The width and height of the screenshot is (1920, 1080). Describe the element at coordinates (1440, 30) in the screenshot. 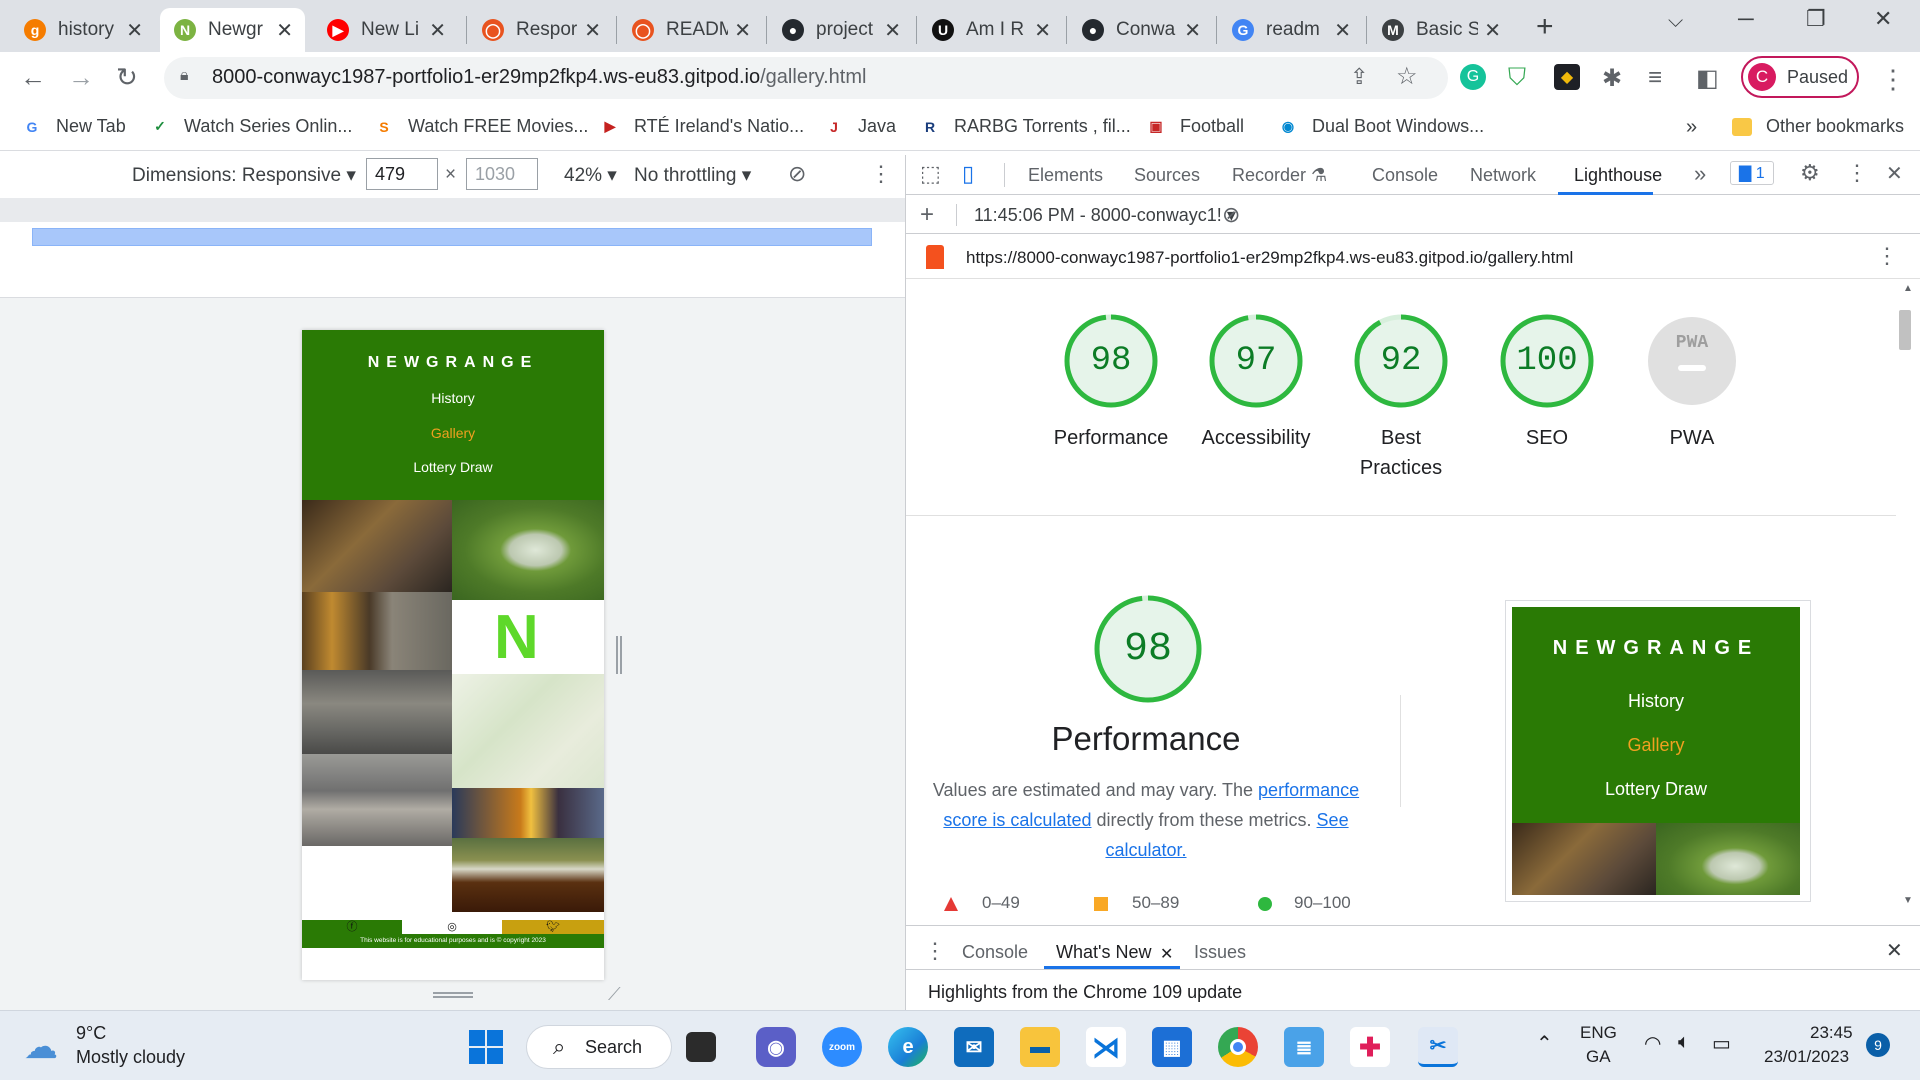

I see `browser-tab: M Basic S ✕` at that location.